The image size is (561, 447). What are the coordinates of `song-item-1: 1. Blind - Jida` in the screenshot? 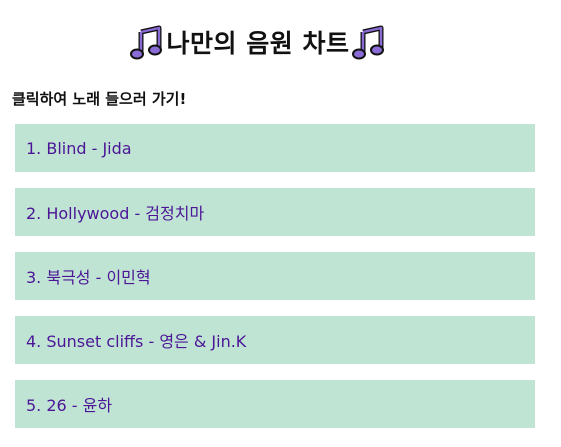 It's located at (275, 148).